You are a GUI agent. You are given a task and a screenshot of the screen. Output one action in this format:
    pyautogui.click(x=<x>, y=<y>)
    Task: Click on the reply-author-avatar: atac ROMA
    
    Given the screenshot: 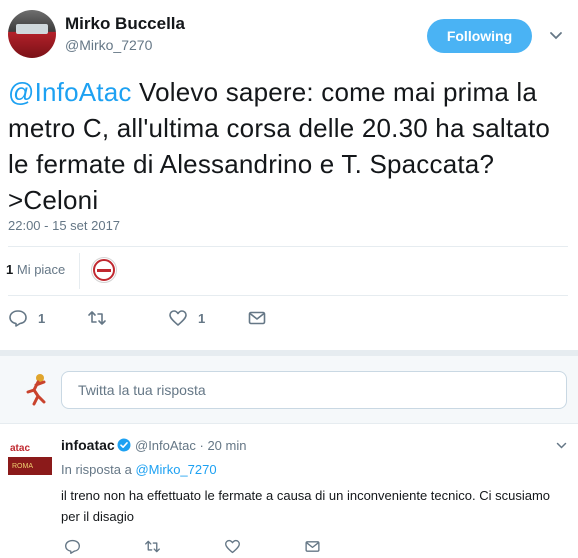 What is the action you would take?
    pyautogui.click(x=30, y=459)
    